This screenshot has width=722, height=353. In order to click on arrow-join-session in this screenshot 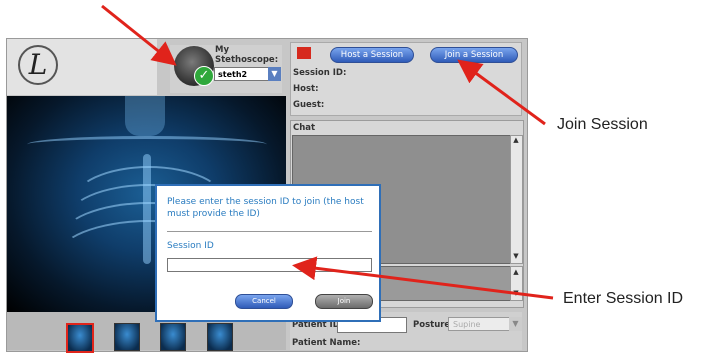, I will do `click(501, 92)`.